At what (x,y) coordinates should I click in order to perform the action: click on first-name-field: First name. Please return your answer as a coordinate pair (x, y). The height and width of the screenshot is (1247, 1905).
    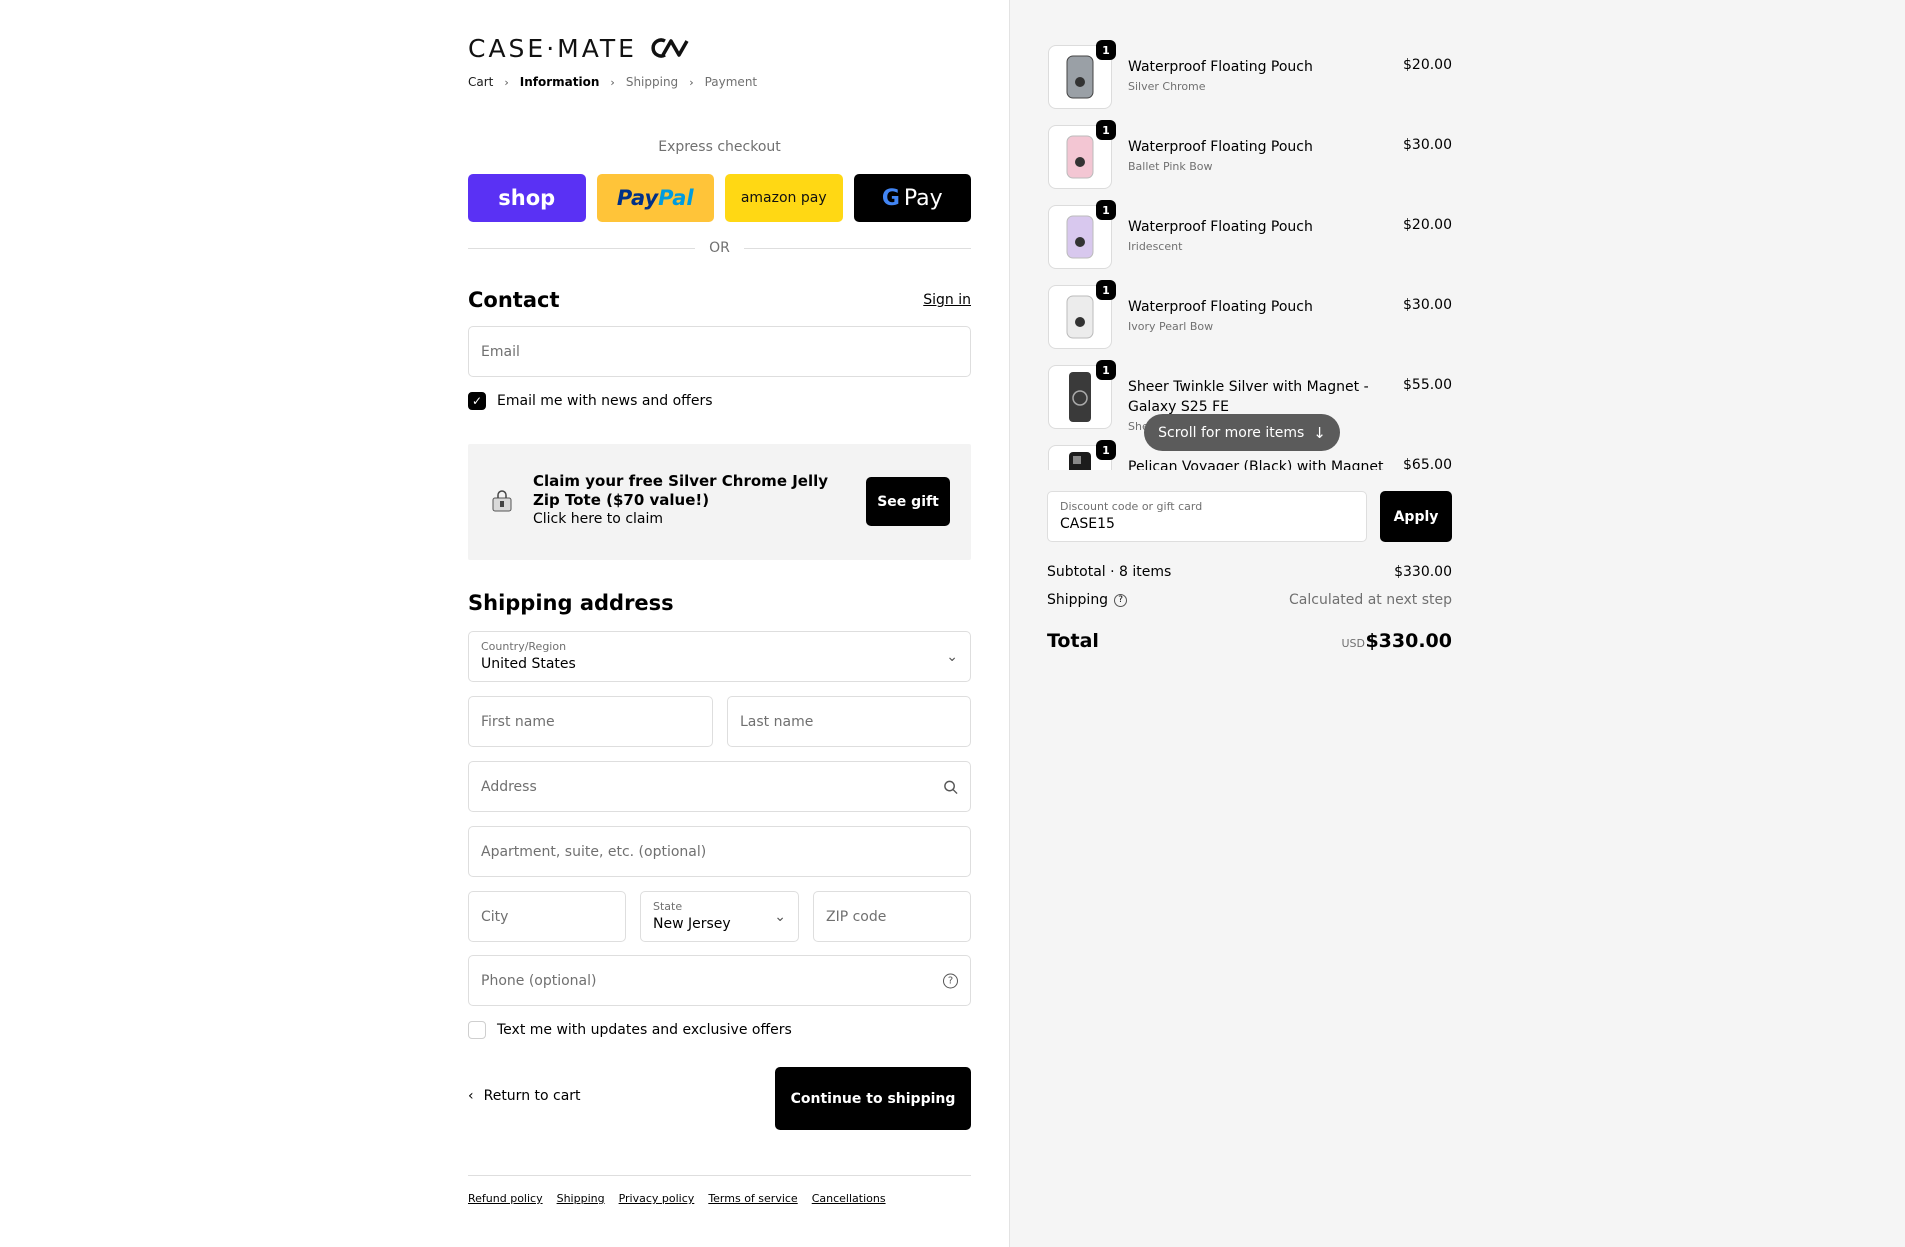
    Looking at the image, I should click on (590, 721).